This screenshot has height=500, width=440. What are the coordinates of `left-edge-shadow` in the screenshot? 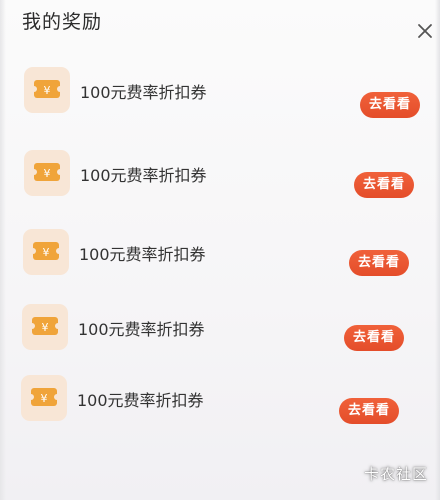 It's located at (3, 250).